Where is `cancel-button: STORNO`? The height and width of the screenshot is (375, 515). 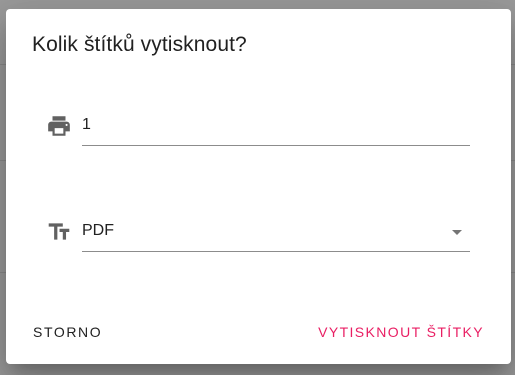 cancel-button: STORNO is located at coordinates (67, 332).